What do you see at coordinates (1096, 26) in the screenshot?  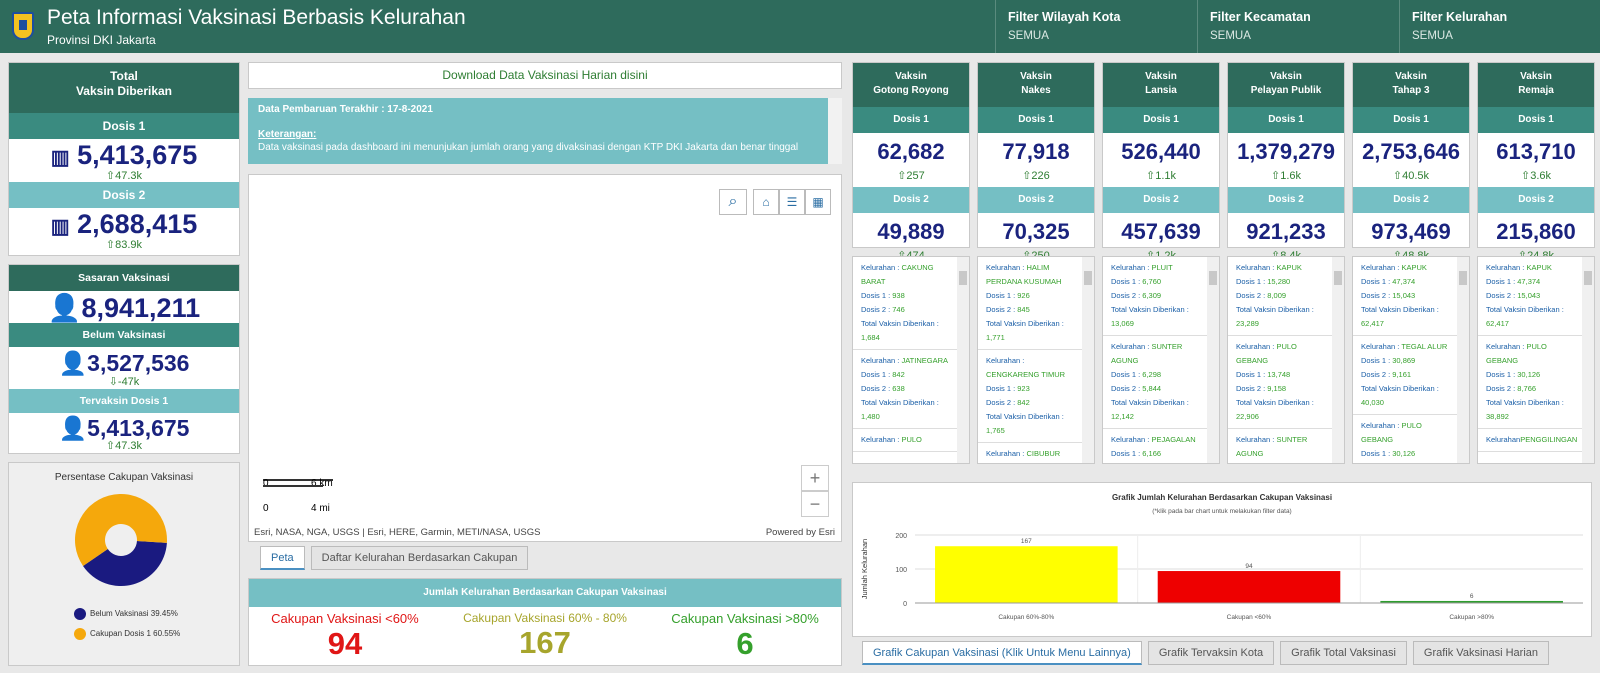 I see `filter-wilayah-kota: Filter Wilayah Kota SEMUA` at bounding box center [1096, 26].